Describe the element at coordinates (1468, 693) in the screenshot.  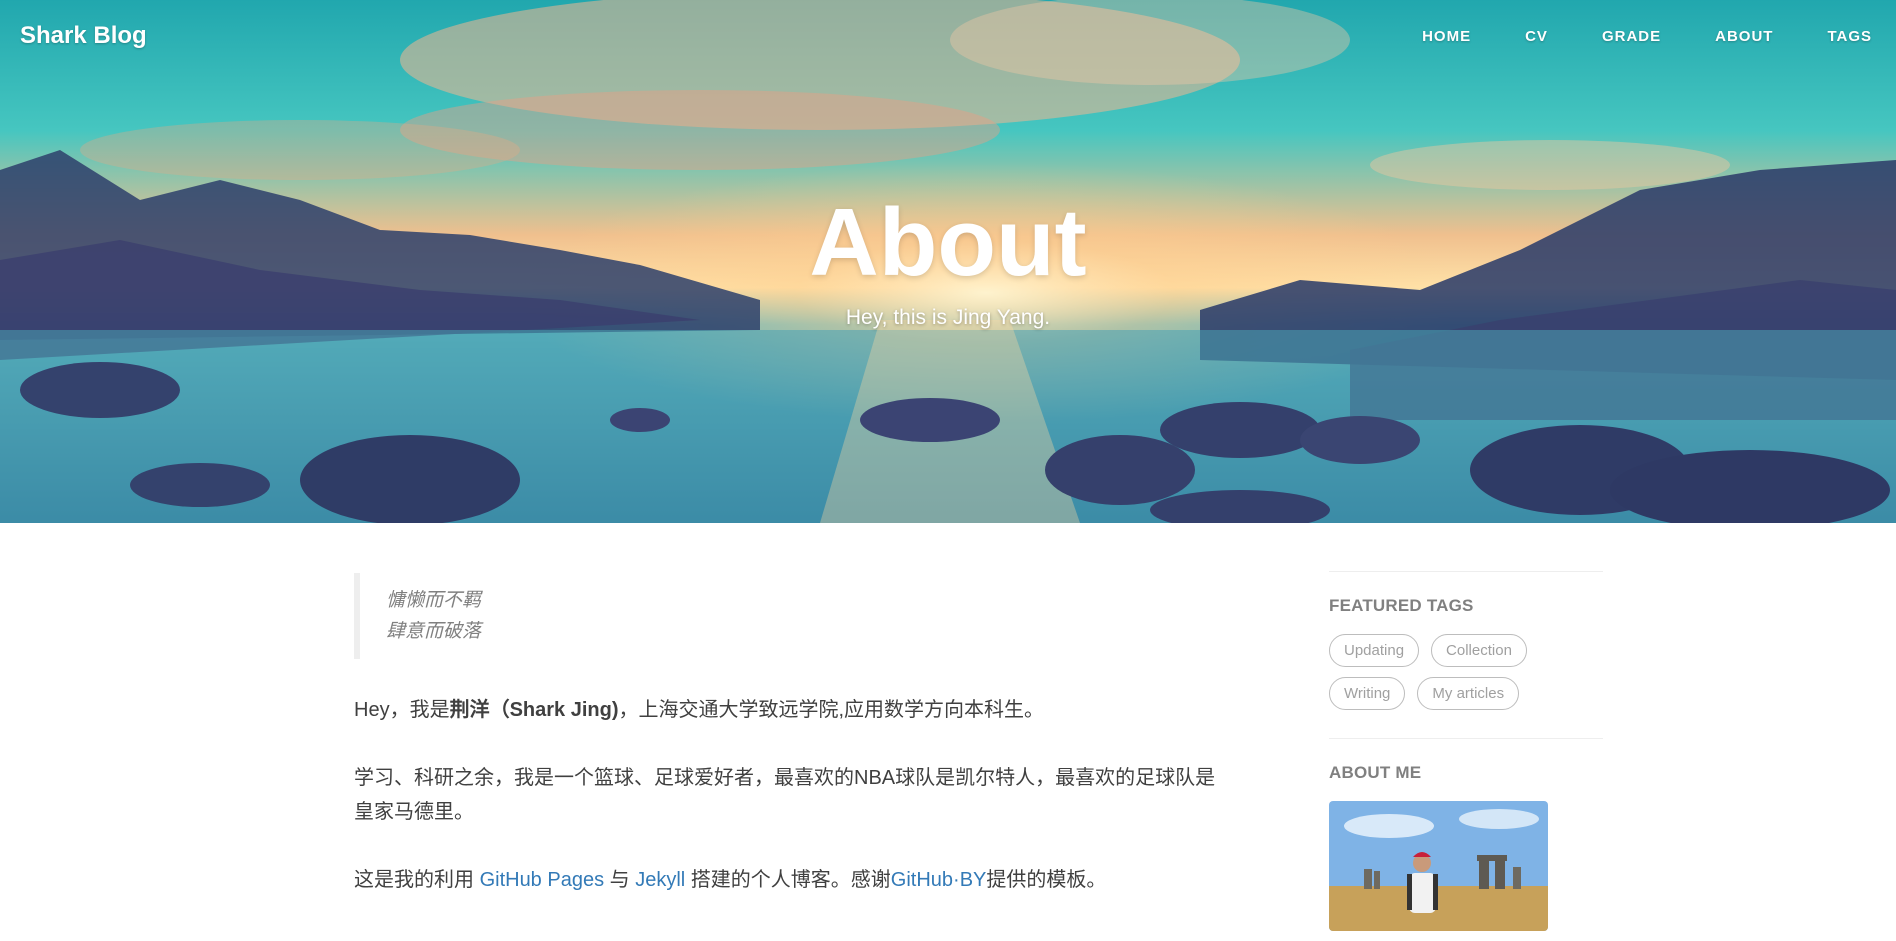
I see `tag-my-articles: My articles` at that location.